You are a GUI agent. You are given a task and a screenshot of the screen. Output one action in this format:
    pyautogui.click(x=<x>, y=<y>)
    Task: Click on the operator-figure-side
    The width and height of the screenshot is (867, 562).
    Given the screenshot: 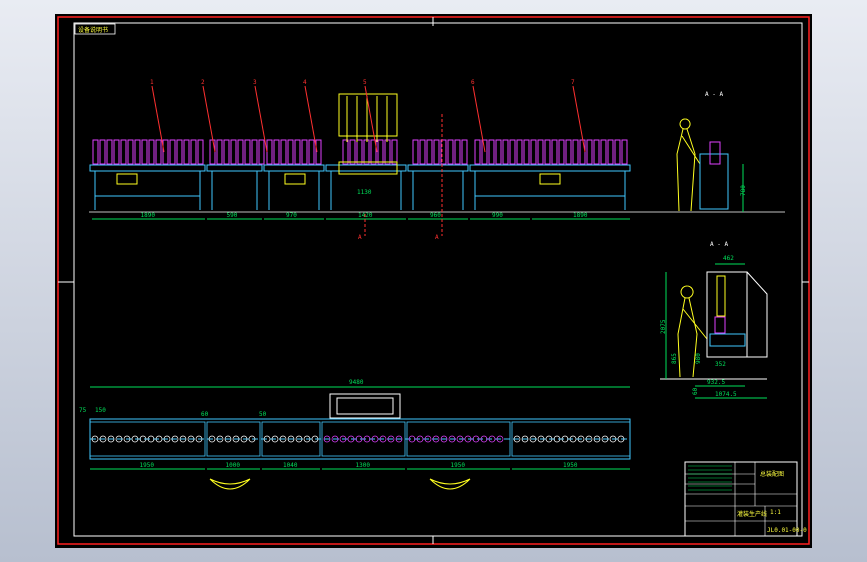 What is the action you would take?
    pyautogui.click(x=692, y=331)
    